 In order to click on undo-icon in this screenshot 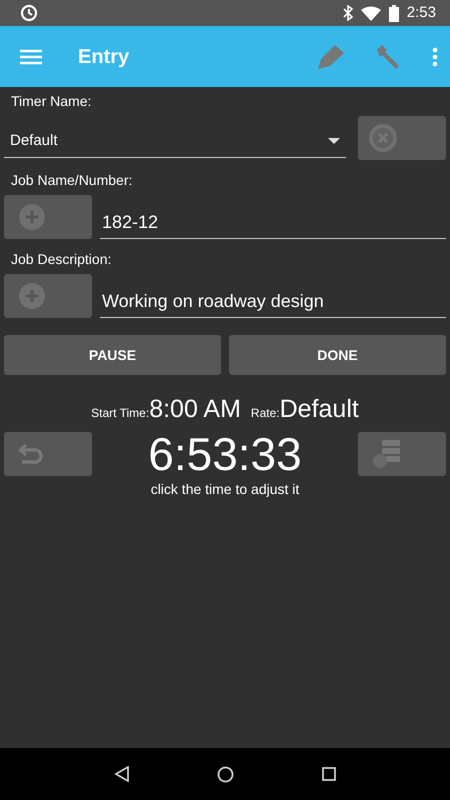, I will do `click(31, 453)`.